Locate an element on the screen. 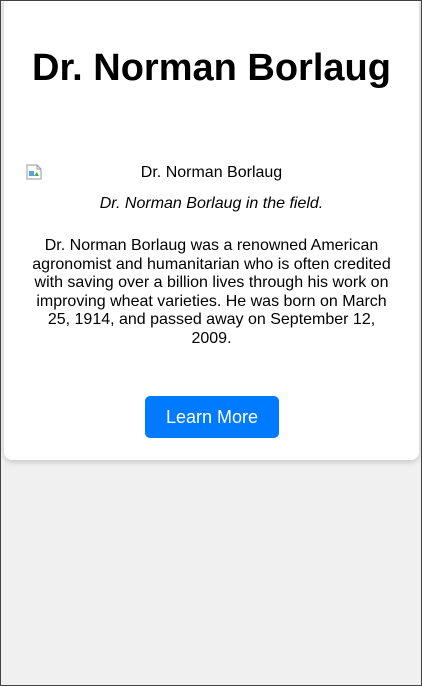 The image size is (422, 686). broken-image-icon is located at coordinates (34, 172).